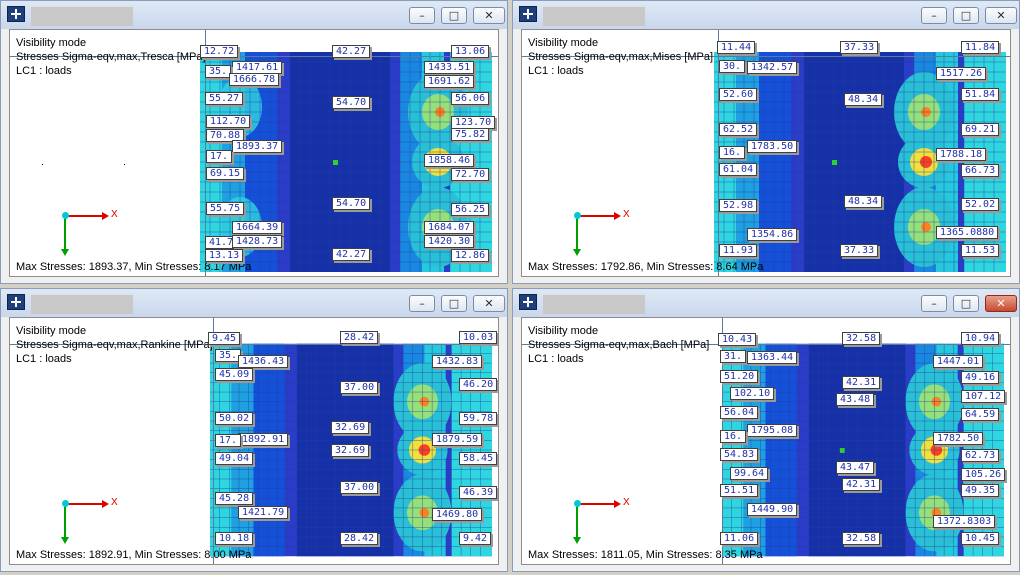 Image resolution: width=1020 pixels, height=575 pixels. I want to click on stress-value-label: 49.35, so click(980, 490).